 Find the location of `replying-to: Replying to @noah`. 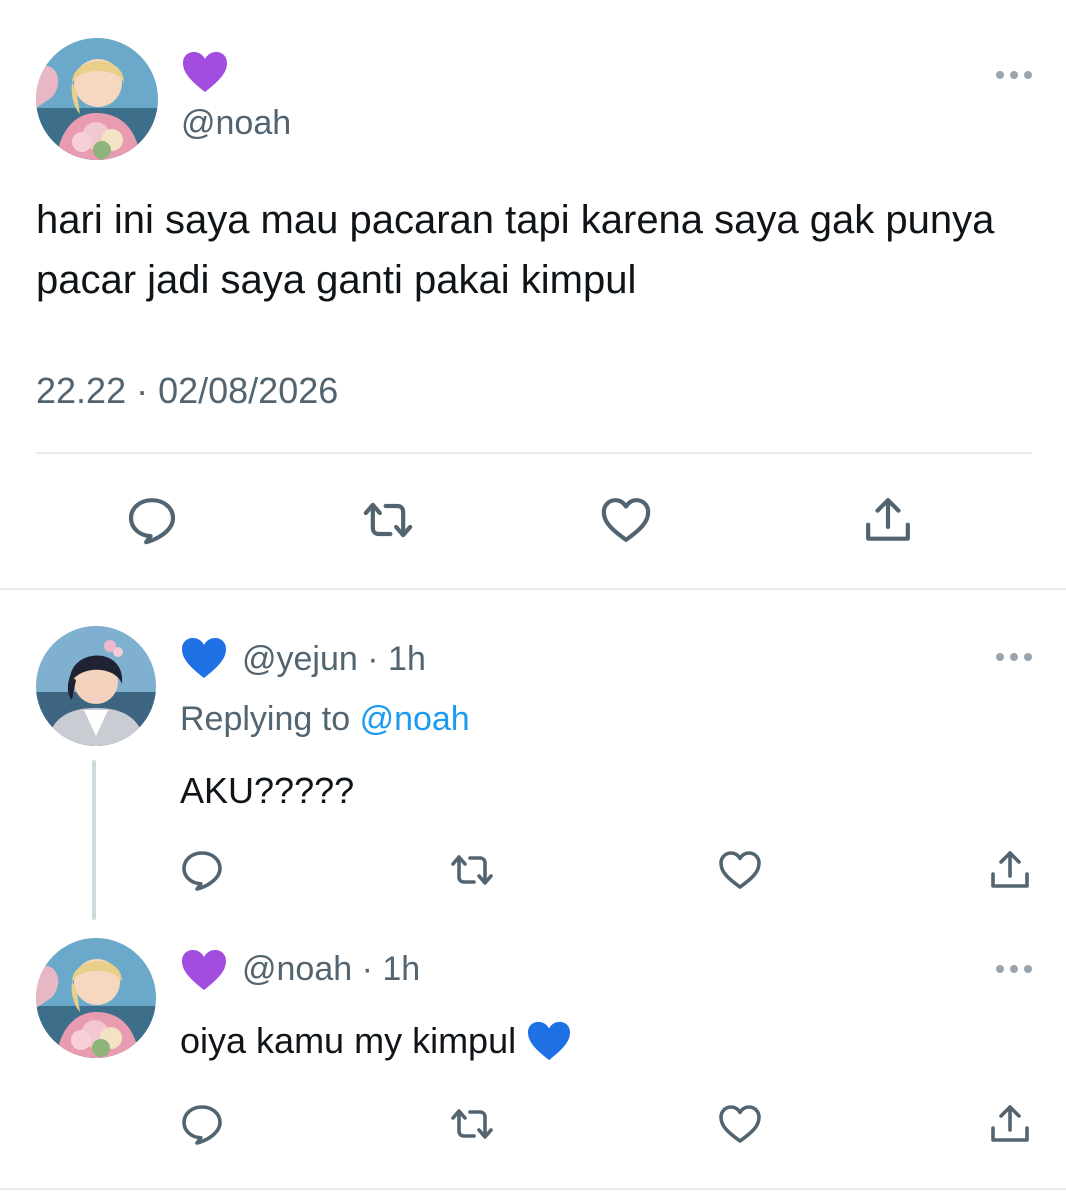

replying-to: Replying to @noah is located at coordinates (325, 719).